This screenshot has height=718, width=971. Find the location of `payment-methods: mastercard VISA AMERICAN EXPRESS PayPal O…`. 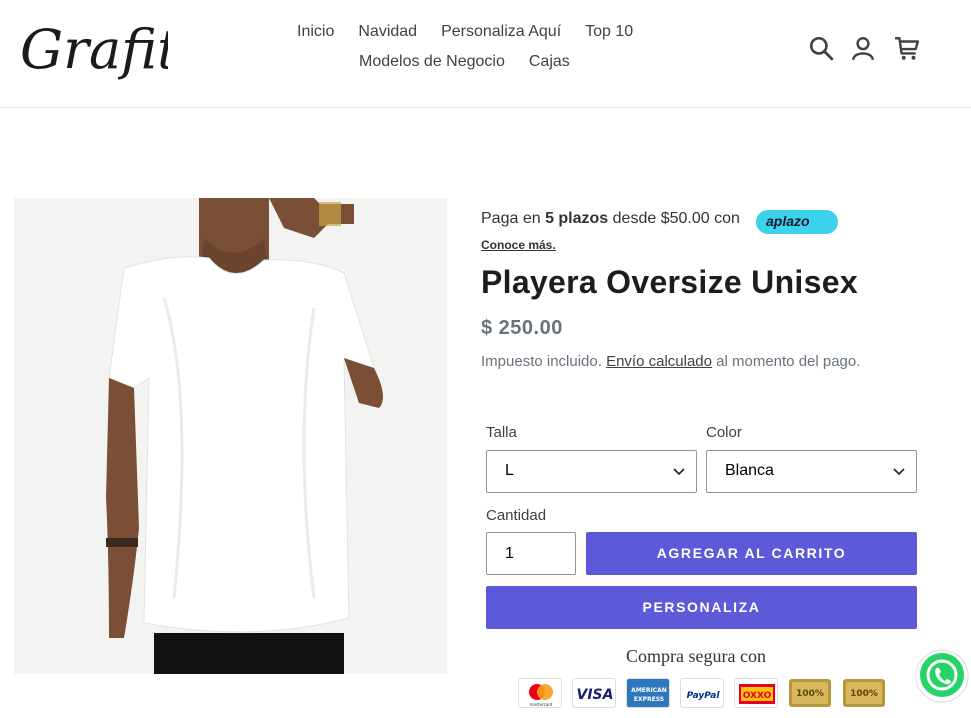

payment-methods: mastercard VISA AMERICAN EXPRESS PayPal O… is located at coordinates (702, 693).